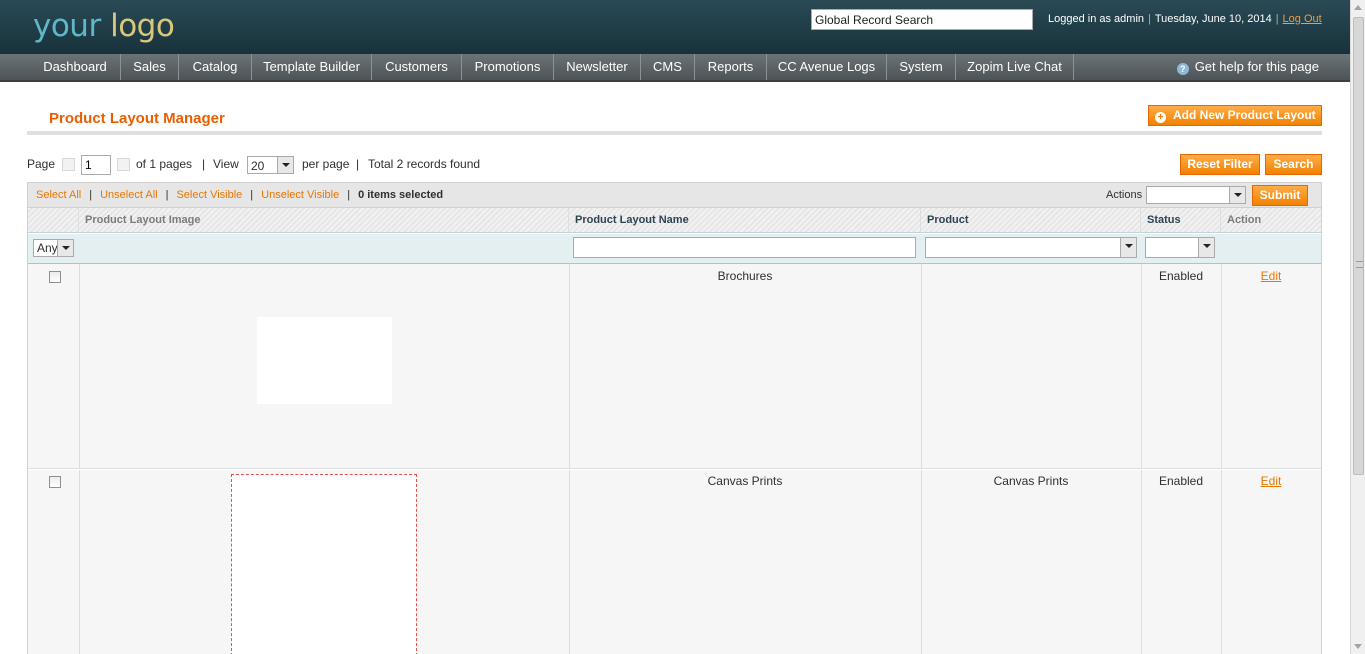 The height and width of the screenshot is (654, 1365). I want to click on vertical-scrollbar, so click(1357, 327).